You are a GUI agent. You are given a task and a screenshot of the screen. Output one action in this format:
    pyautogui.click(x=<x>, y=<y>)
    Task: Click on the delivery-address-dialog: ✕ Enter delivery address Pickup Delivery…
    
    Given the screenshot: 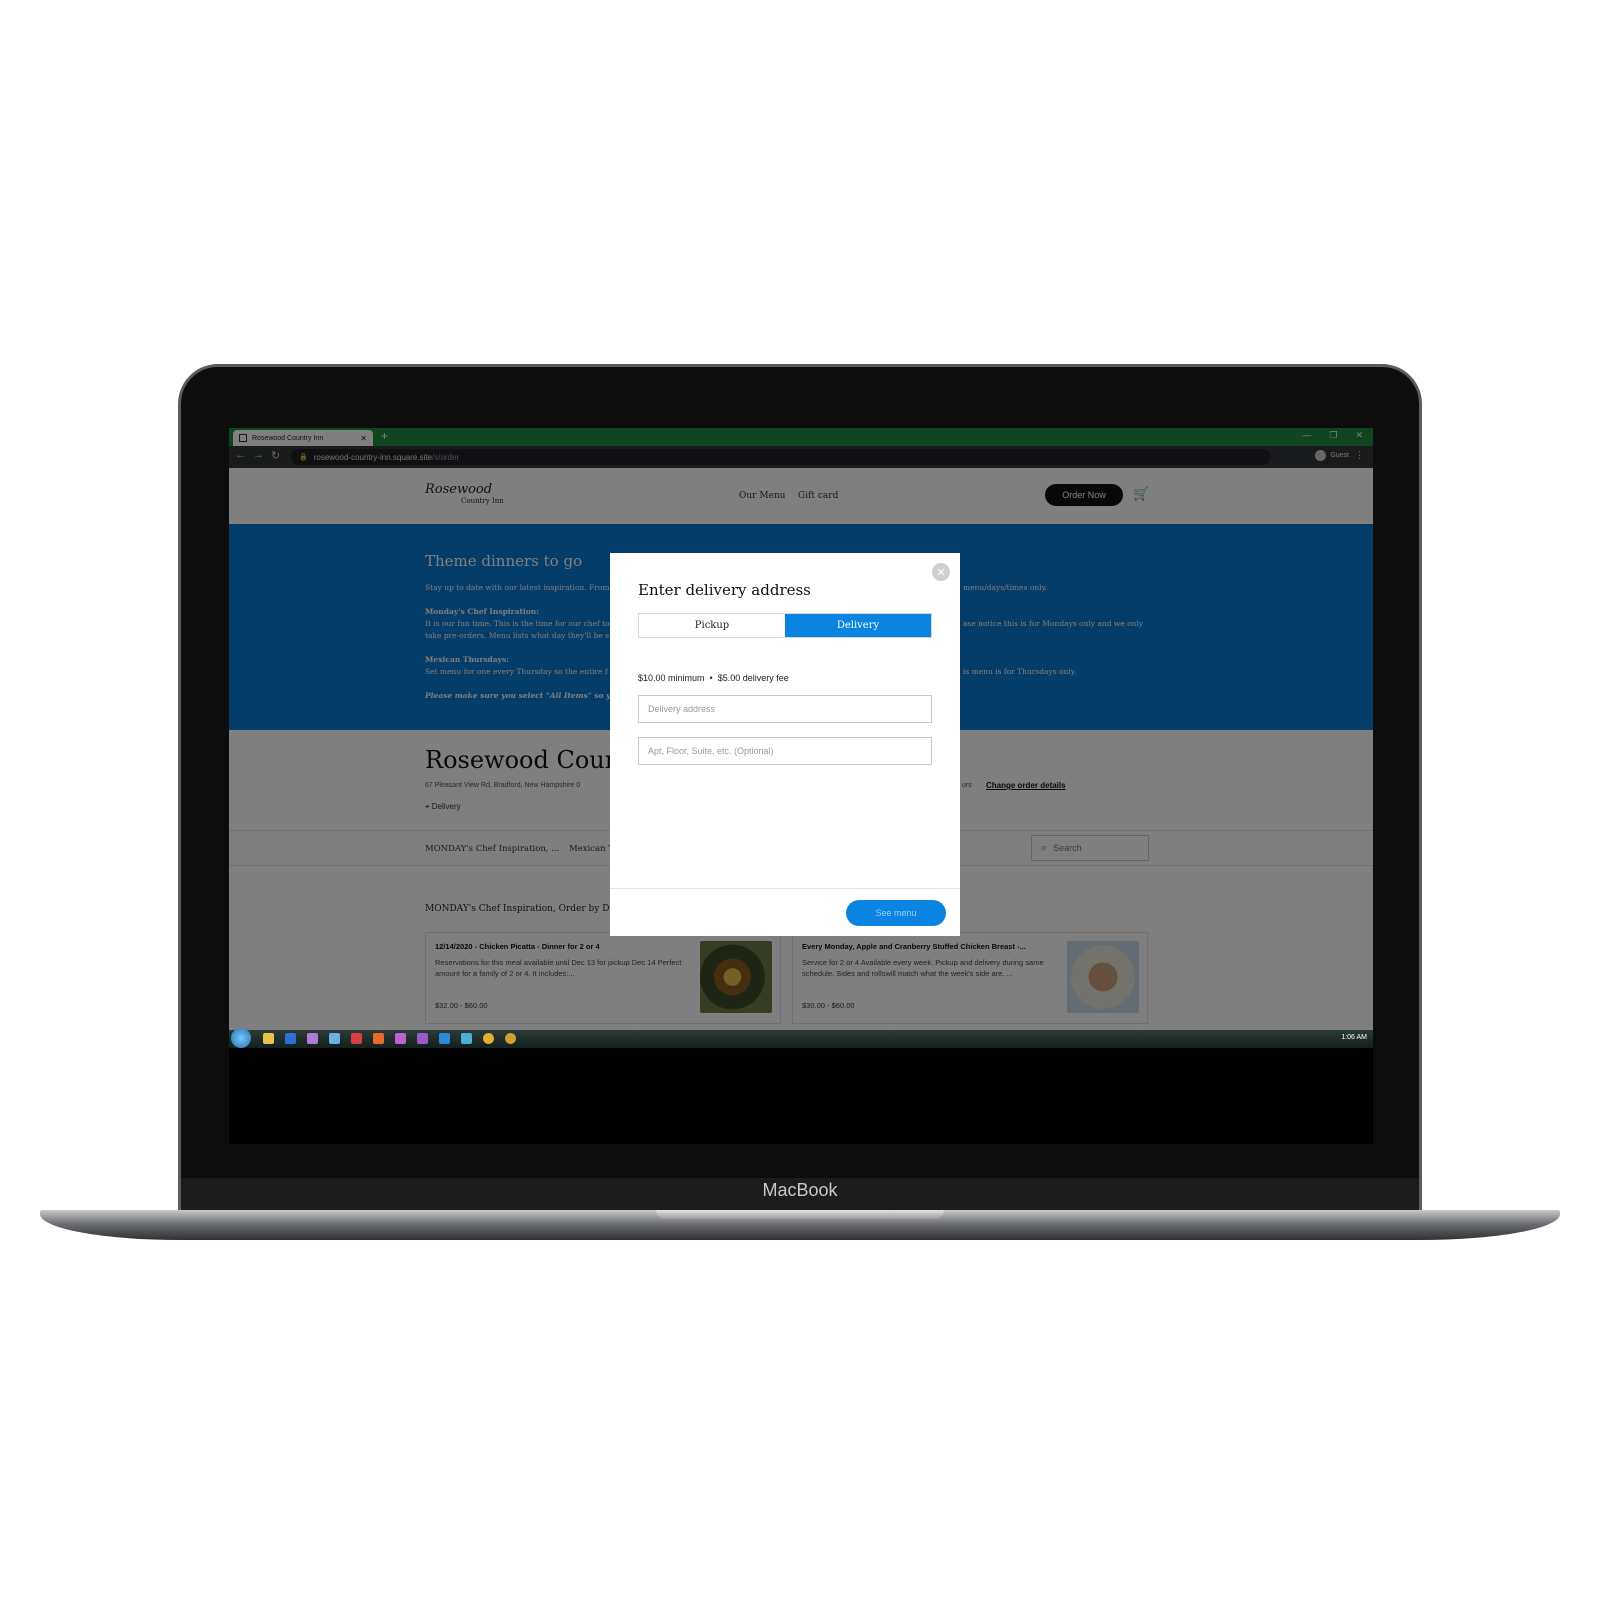 What is the action you would take?
    pyautogui.click(x=785, y=744)
    